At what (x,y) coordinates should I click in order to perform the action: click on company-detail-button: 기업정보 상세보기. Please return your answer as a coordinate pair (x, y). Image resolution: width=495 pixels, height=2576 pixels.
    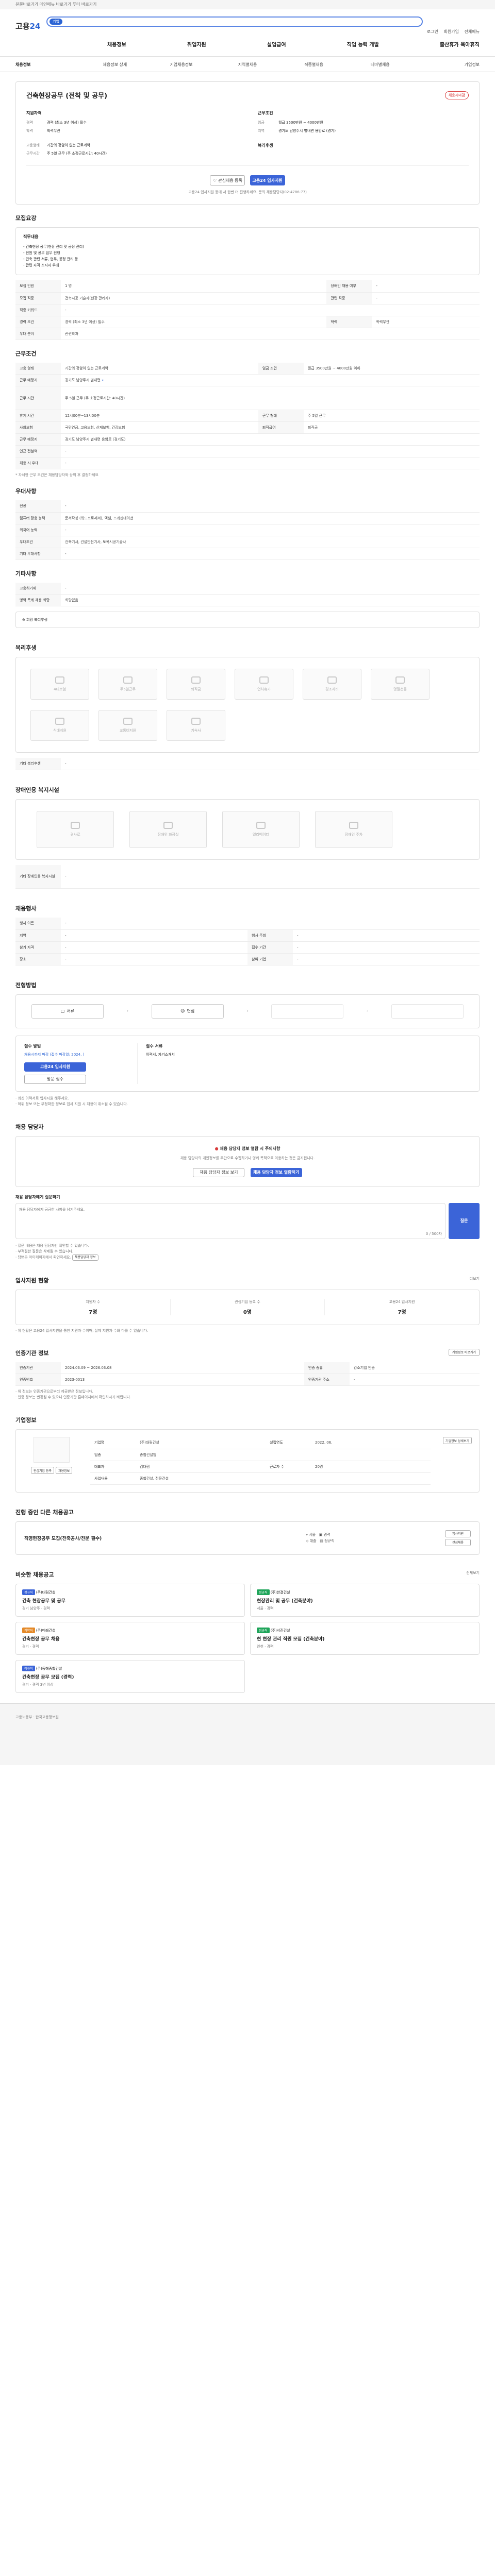
    Looking at the image, I should click on (457, 1441).